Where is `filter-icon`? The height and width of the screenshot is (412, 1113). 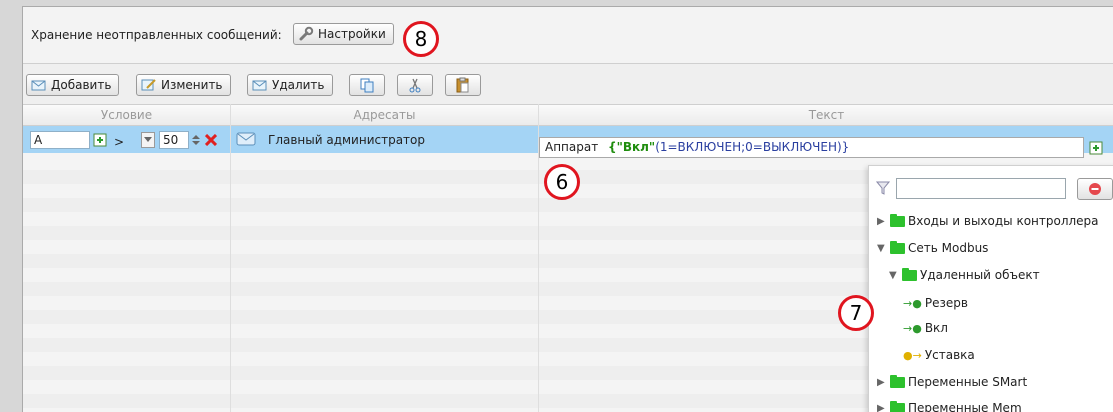
filter-icon is located at coordinates (883, 188).